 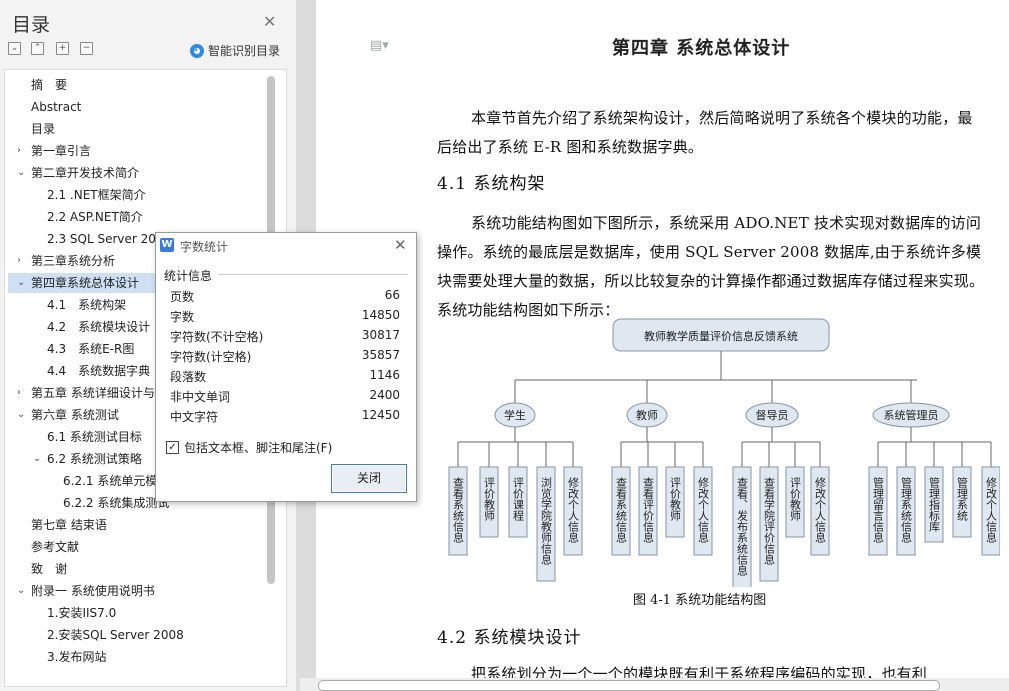 What do you see at coordinates (43, 129) in the screenshot?
I see `toc-item: 目录` at bounding box center [43, 129].